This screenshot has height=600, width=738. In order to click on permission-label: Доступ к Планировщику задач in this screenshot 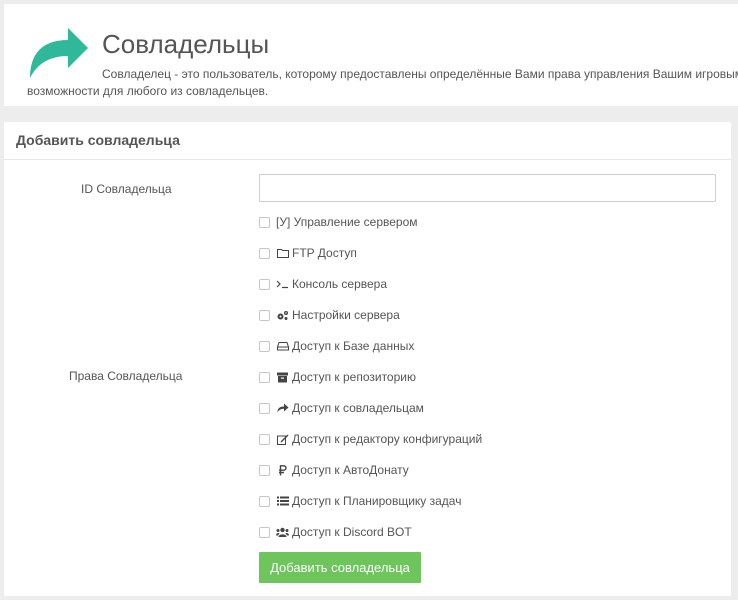, I will do `click(377, 501)`.